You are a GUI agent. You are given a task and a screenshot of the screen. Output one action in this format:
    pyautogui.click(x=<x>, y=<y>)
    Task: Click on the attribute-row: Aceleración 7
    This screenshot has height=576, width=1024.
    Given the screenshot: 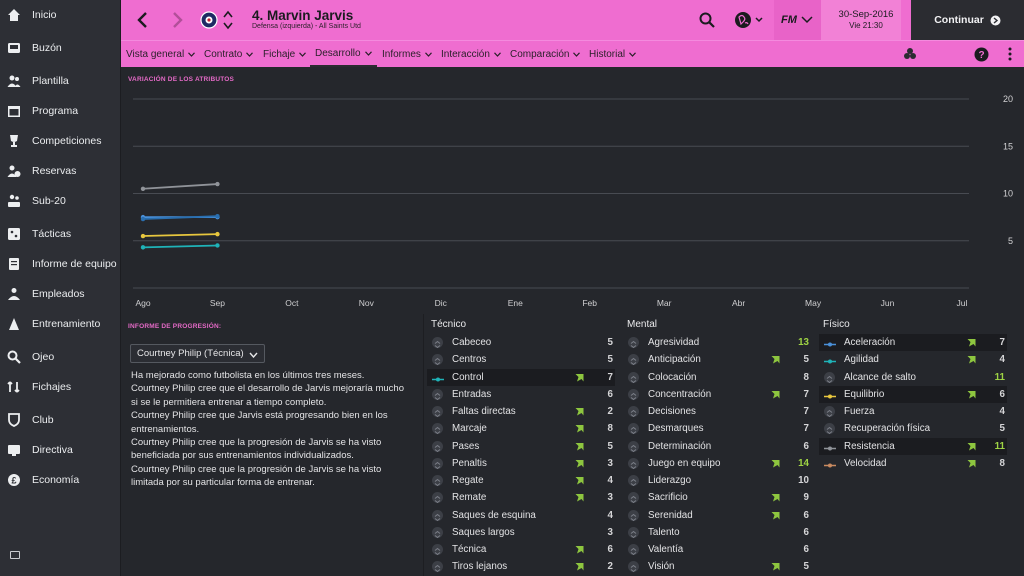 What is the action you would take?
    pyautogui.click(x=913, y=342)
    